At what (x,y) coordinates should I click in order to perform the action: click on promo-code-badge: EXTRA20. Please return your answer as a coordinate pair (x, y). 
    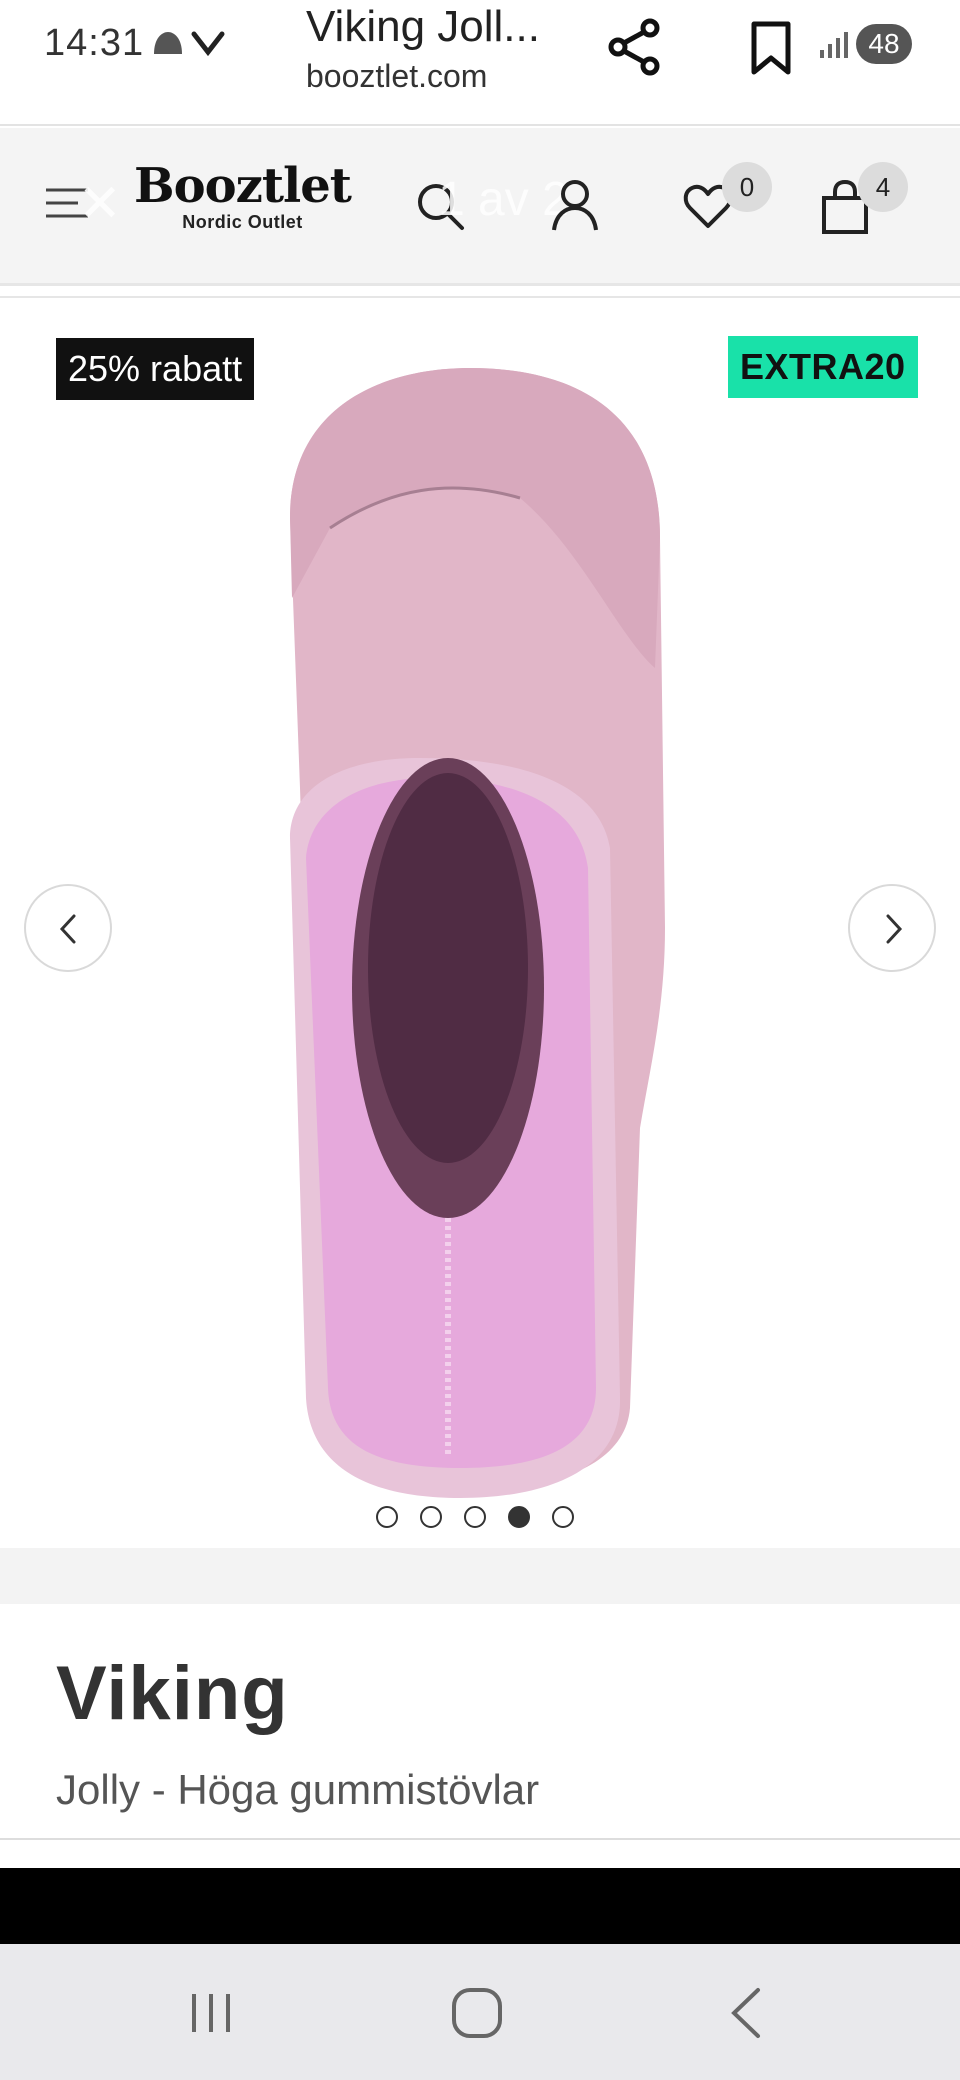
    Looking at the image, I should click on (823, 367).